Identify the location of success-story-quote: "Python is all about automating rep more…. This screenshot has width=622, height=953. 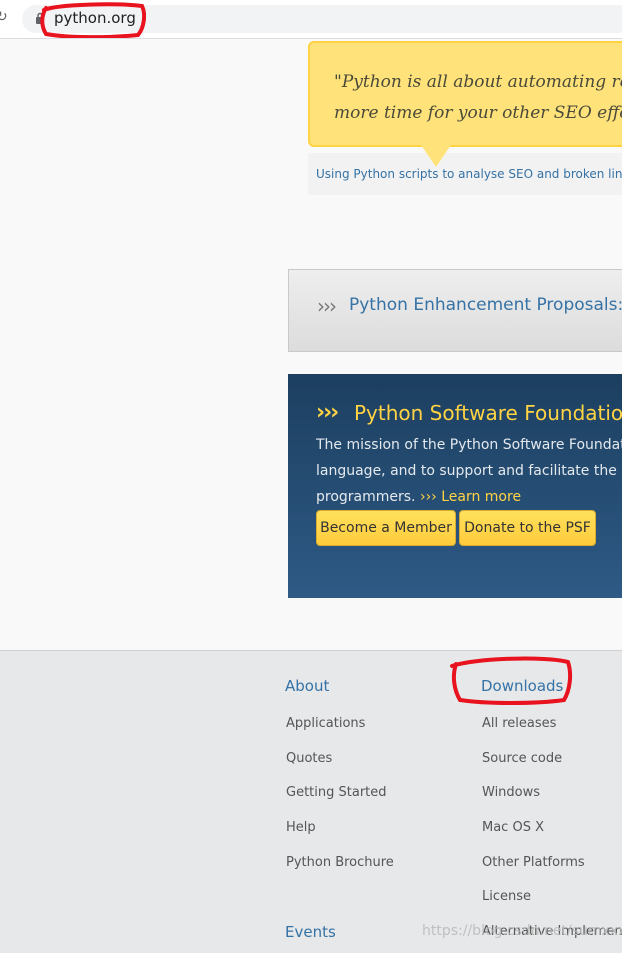
(465, 94).